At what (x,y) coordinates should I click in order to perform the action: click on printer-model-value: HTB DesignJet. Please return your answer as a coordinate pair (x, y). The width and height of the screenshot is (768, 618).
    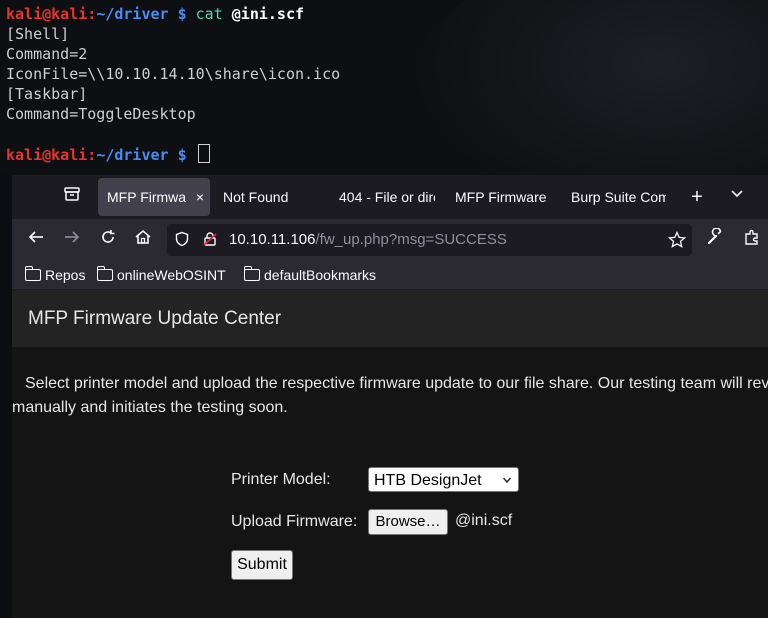
    Looking at the image, I should click on (428, 480).